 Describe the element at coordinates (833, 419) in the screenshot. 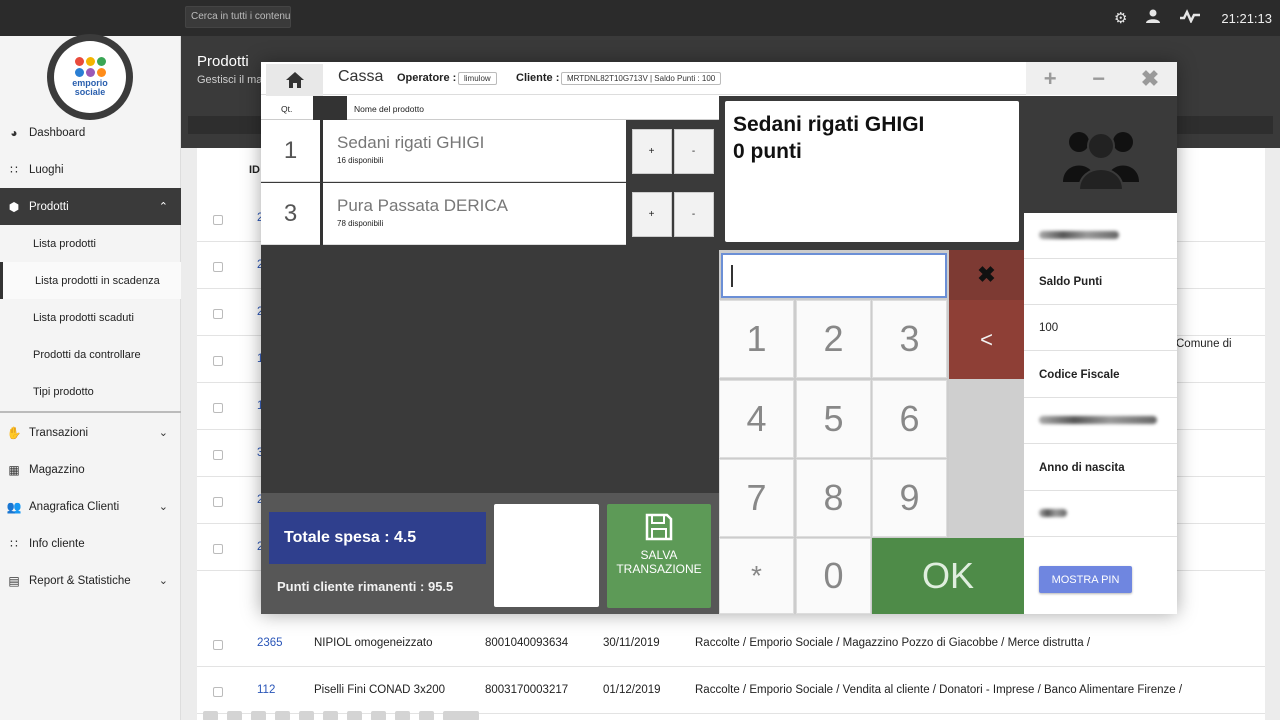

I see `key-5: 5` at that location.